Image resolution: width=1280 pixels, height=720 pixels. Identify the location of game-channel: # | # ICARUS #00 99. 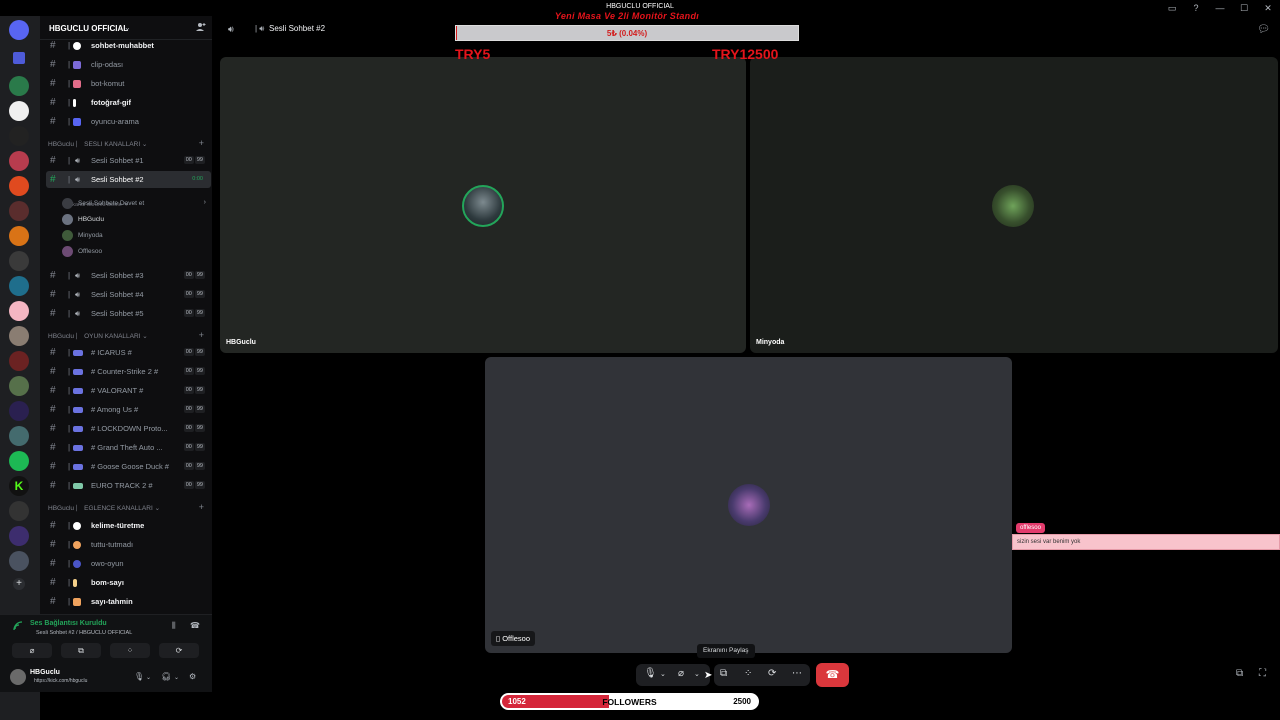
(128, 352).